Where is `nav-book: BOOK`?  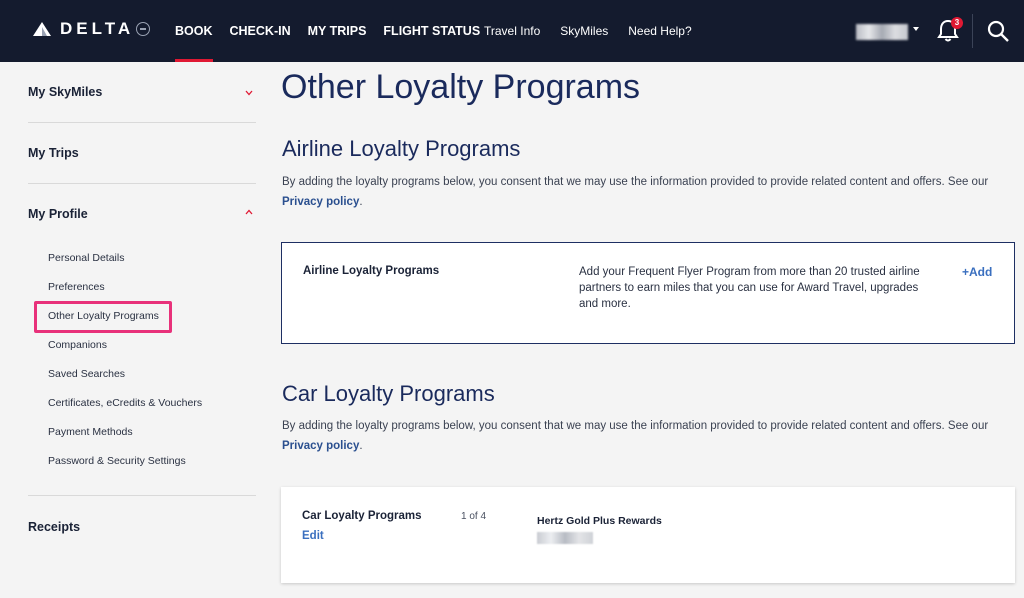
nav-book: BOOK is located at coordinates (194, 31).